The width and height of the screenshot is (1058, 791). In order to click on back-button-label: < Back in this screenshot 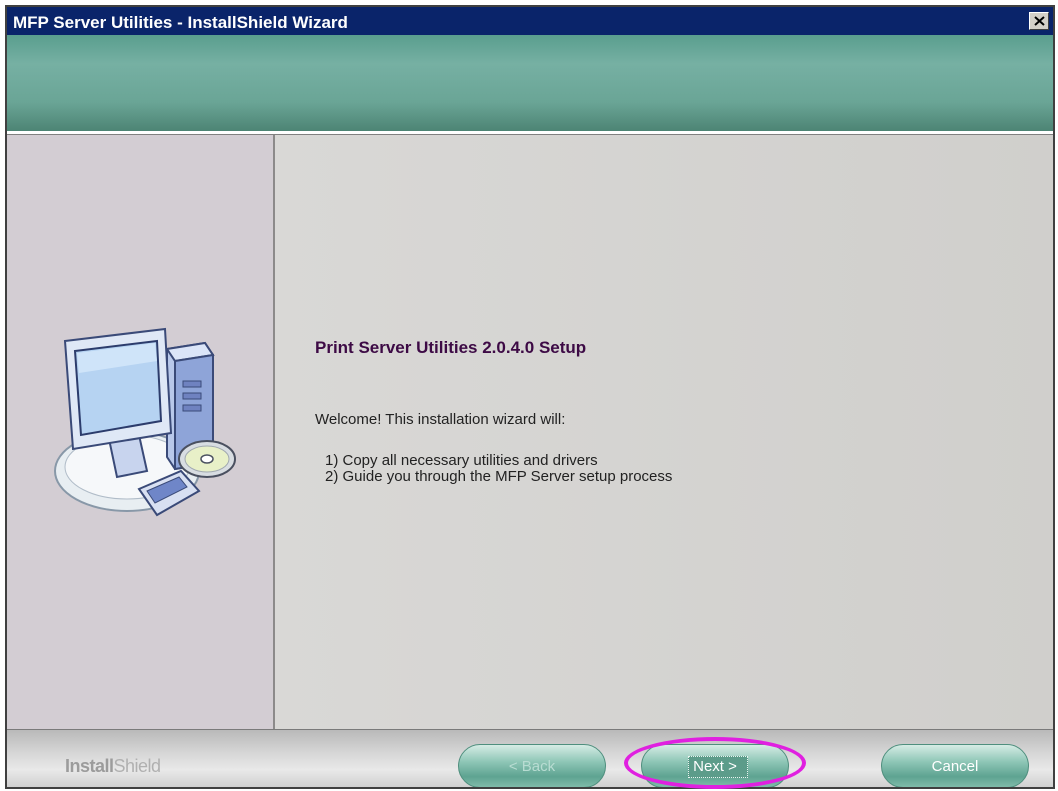, I will do `click(532, 766)`.